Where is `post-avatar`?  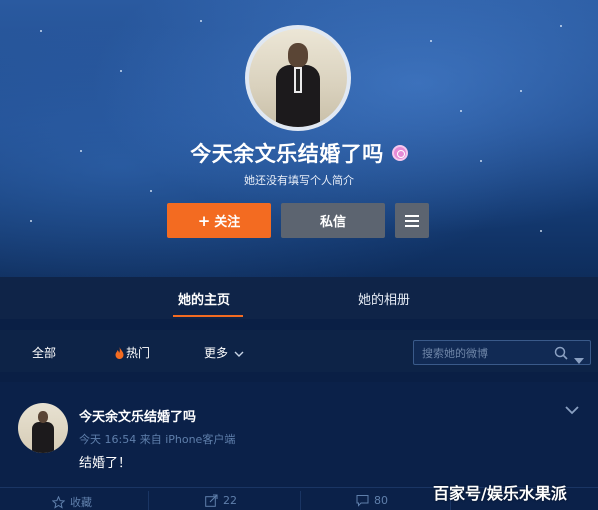
post-avatar is located at coordinates (43, 428).